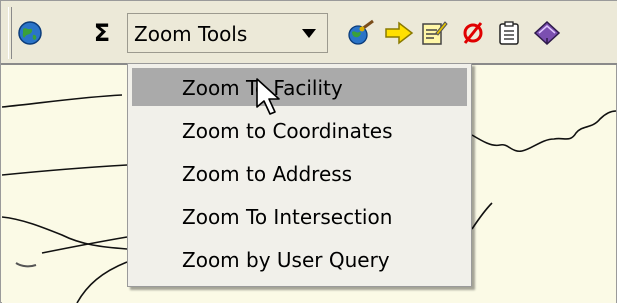 The width and height of the screenshot is (617, 303). I want to click on zoom-tools-dropdown: Zoom Tools, so click(227, 33).